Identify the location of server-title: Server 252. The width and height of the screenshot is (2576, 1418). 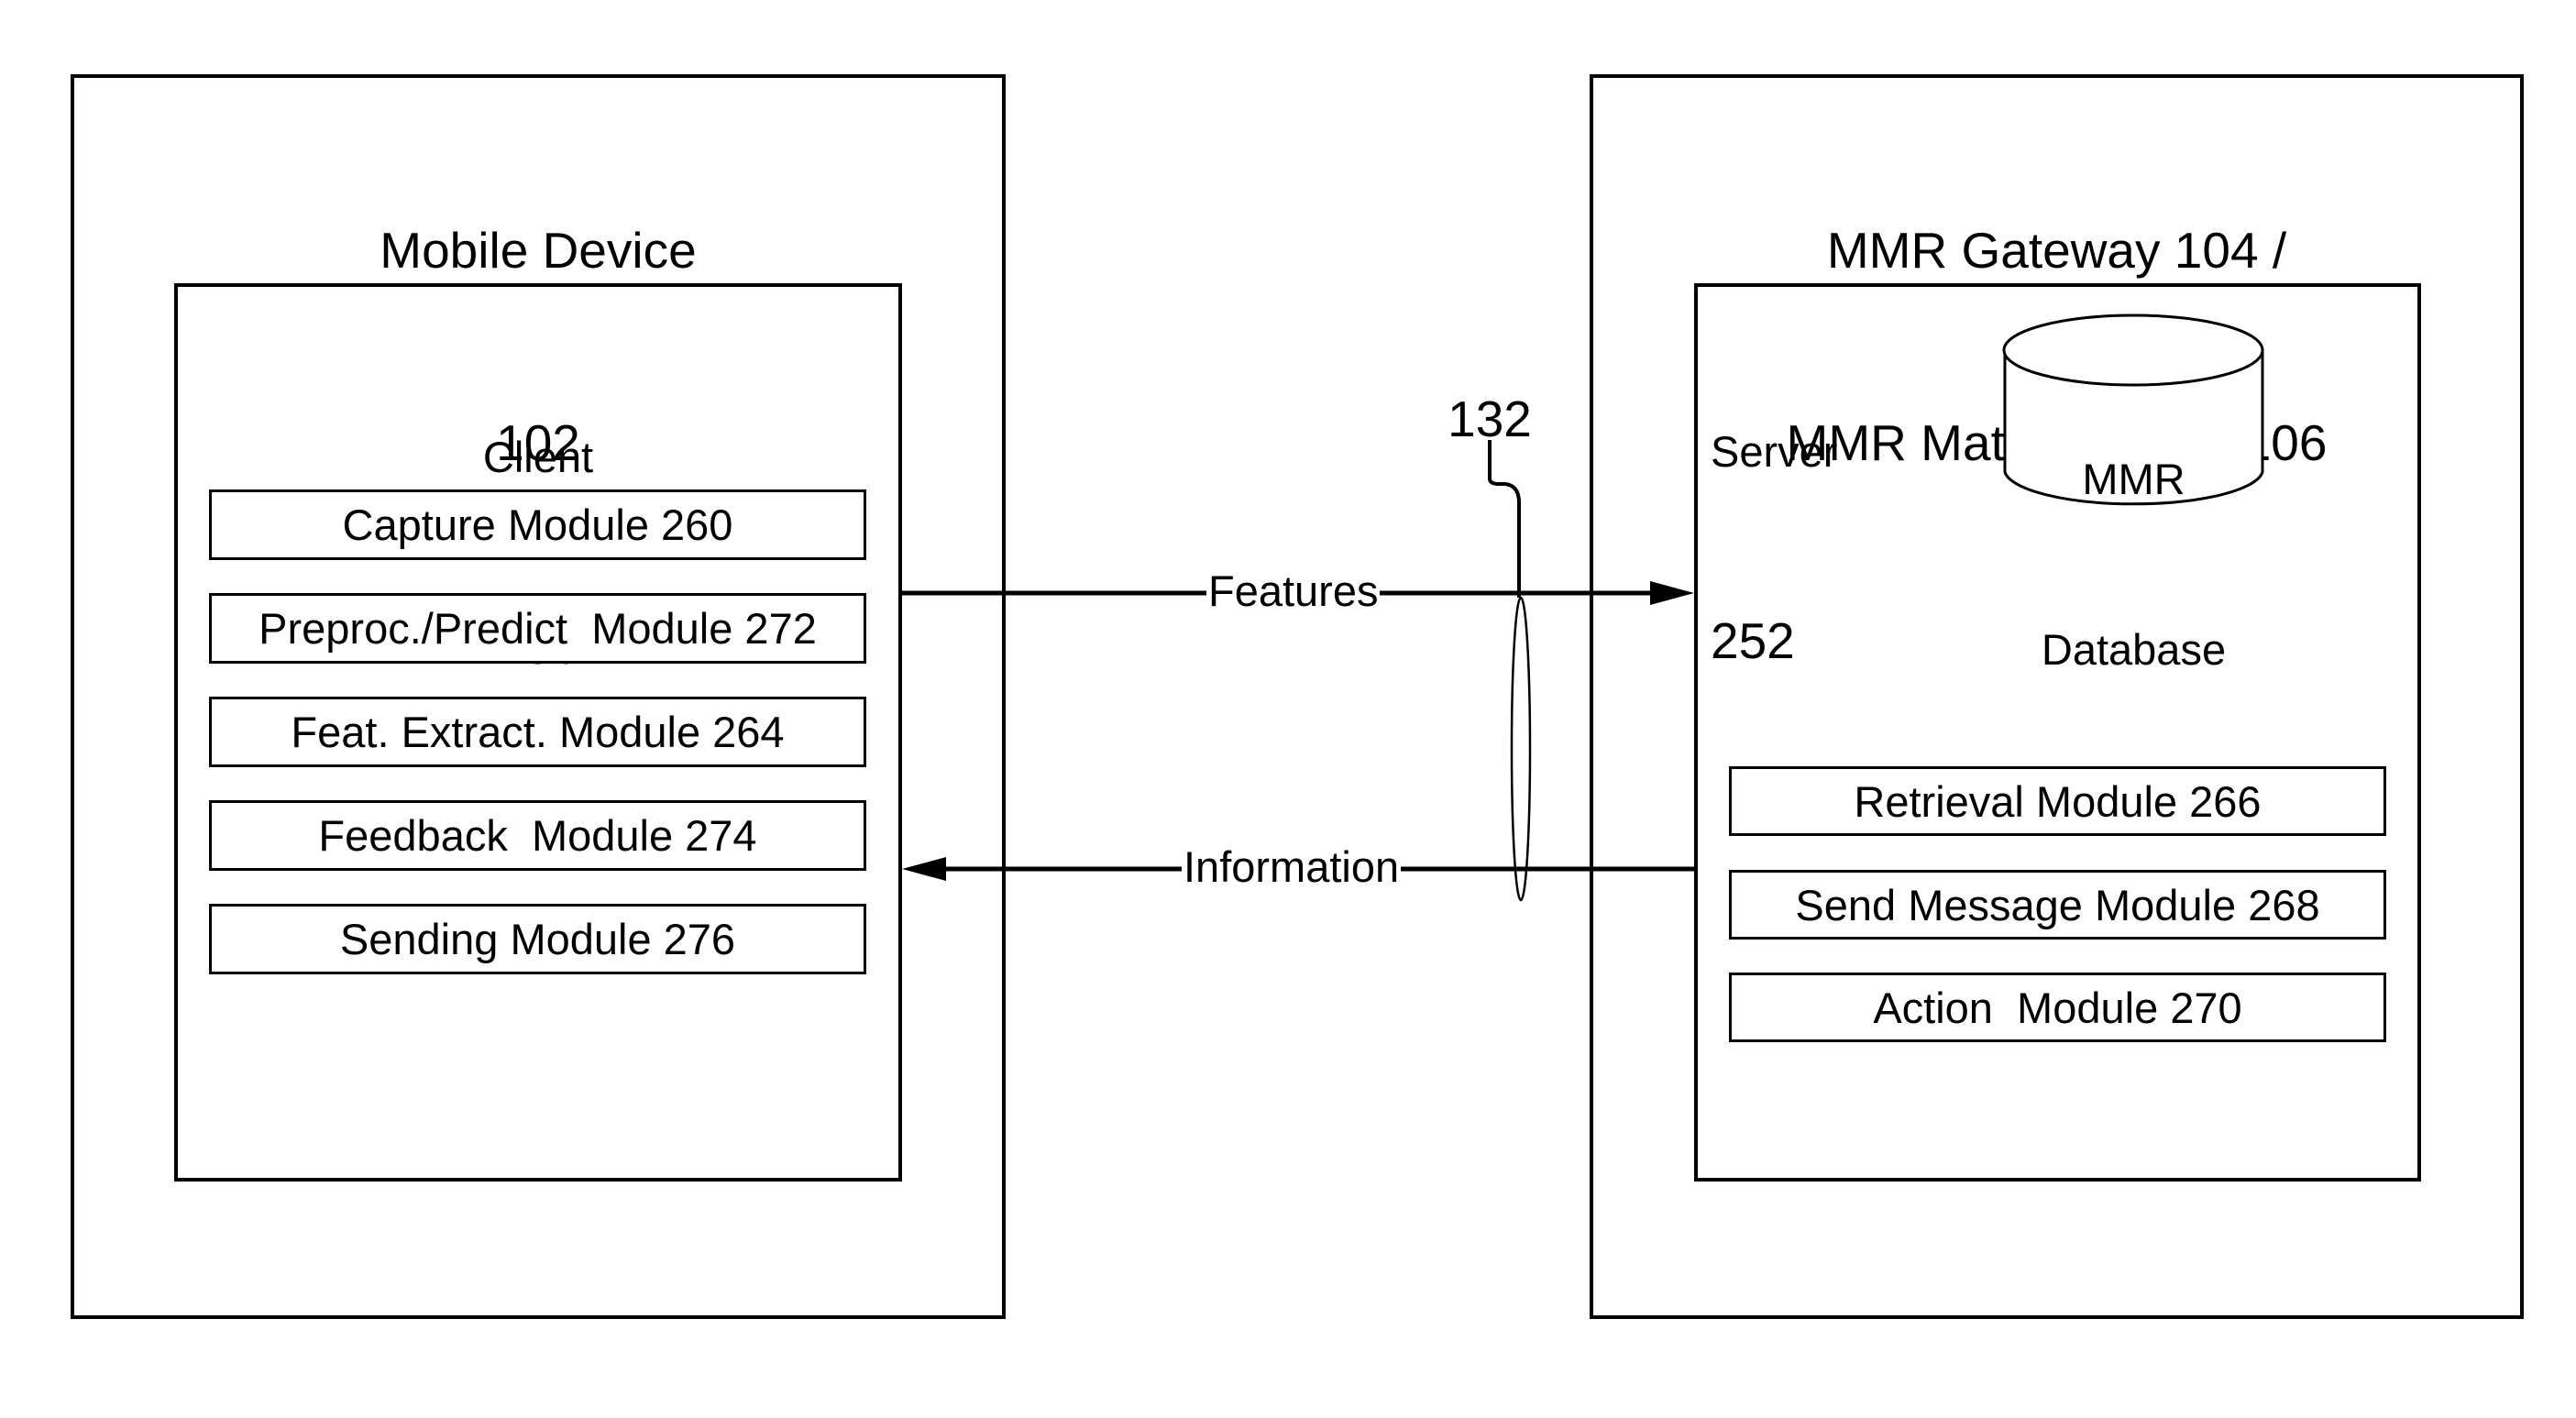
(1774, 516).